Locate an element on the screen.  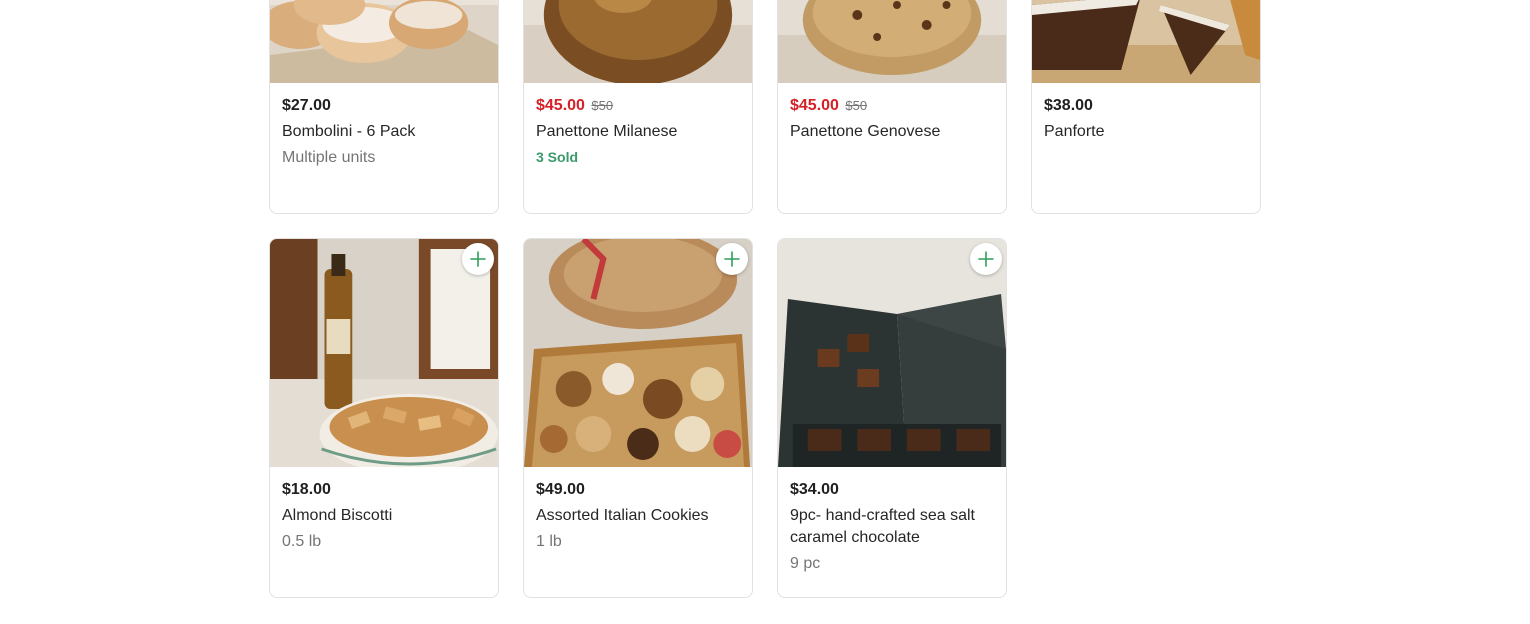
product-name: Assorted Italian Cookies is located at coordinates (622, 515).